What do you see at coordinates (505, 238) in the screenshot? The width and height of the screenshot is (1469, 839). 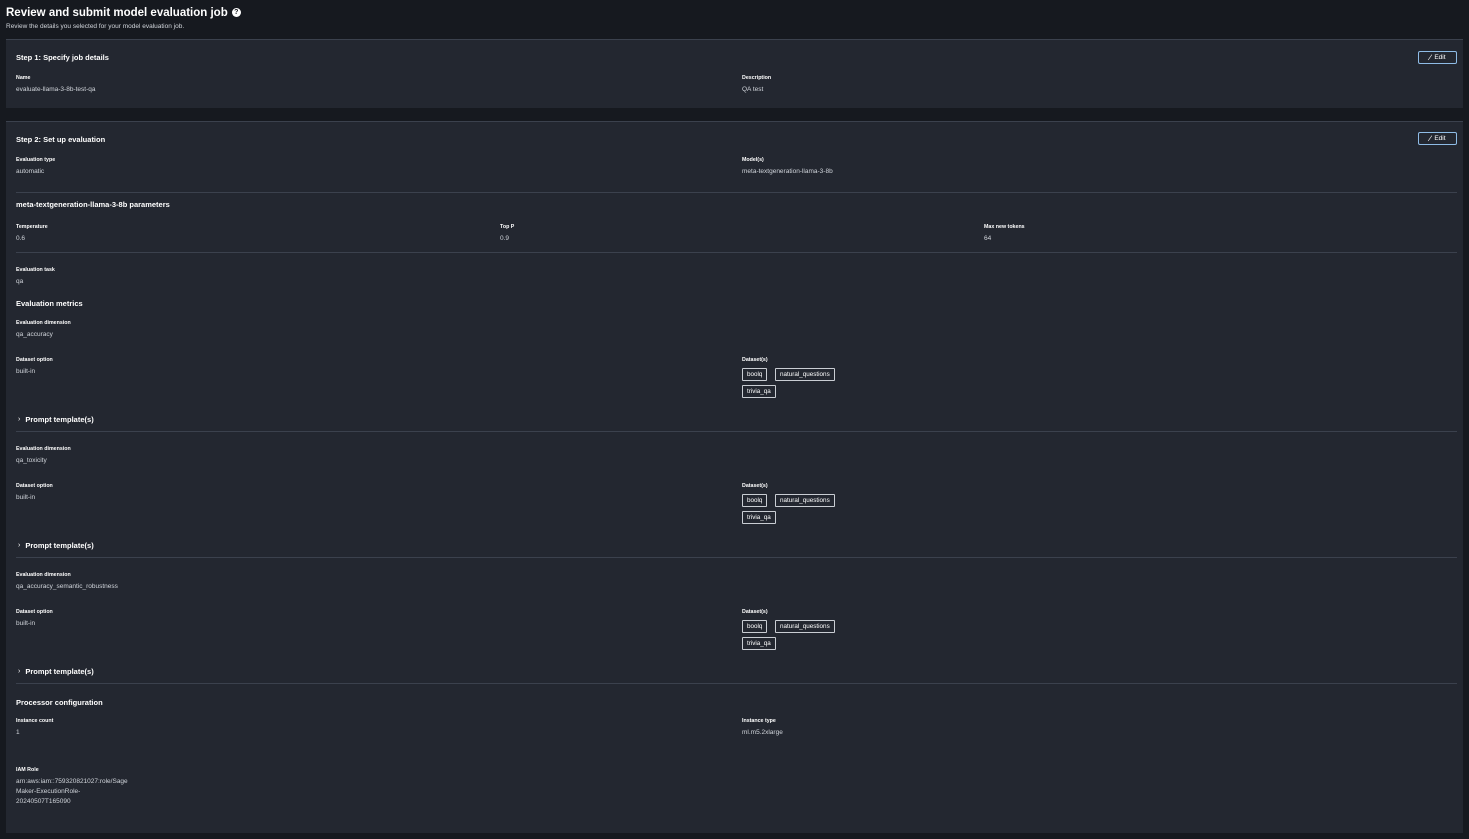 I see `top-p-value: 0.9` at bounding box center [505, 238].